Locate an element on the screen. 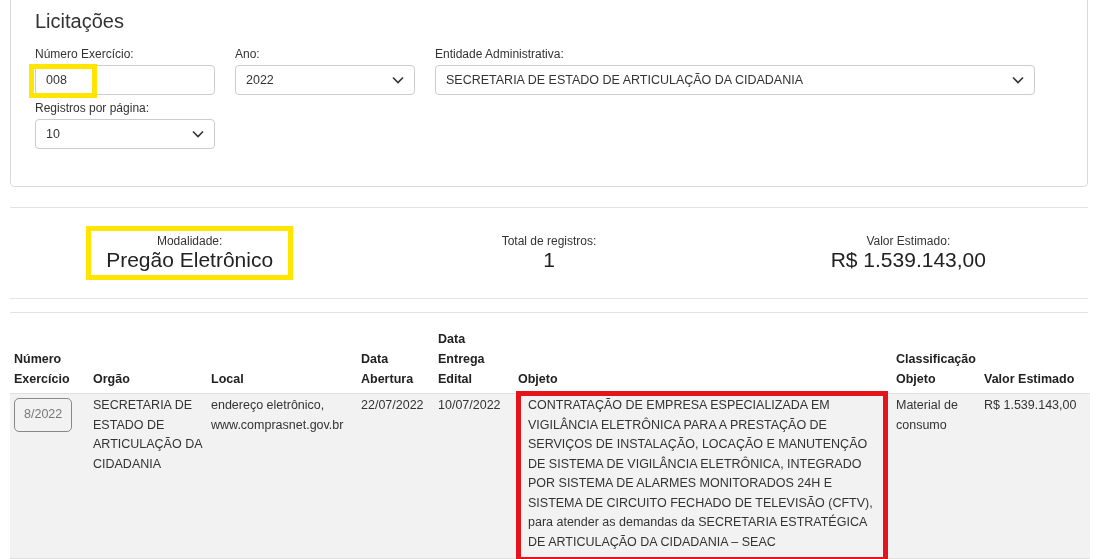 This screenshot has height=559, width=1098. table-cell: SECRETARIA DE ESTADO DE ARTICULAÇÃO DA CIDADANIA is located at coordinates (147, 434).